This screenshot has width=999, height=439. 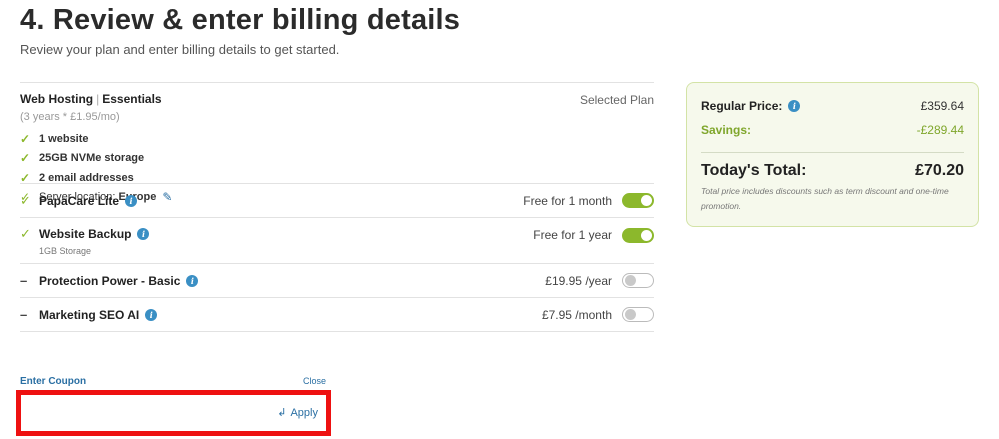 What do you see at coordinates (337, 331) in the screenshot?
I see `divider` at bounding box center [337, 331].